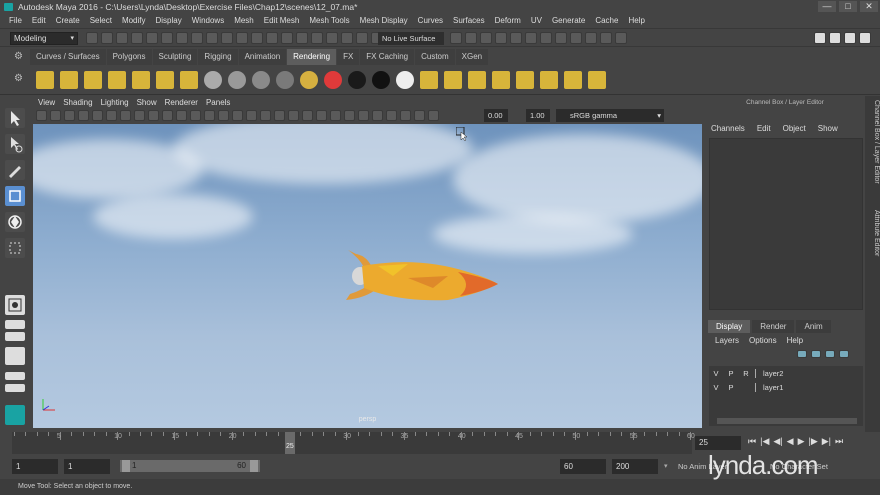  What do you see at coordinates (453, 80) in the screenshot?
I see `ipr-icon` at bounding box center [453, 80].